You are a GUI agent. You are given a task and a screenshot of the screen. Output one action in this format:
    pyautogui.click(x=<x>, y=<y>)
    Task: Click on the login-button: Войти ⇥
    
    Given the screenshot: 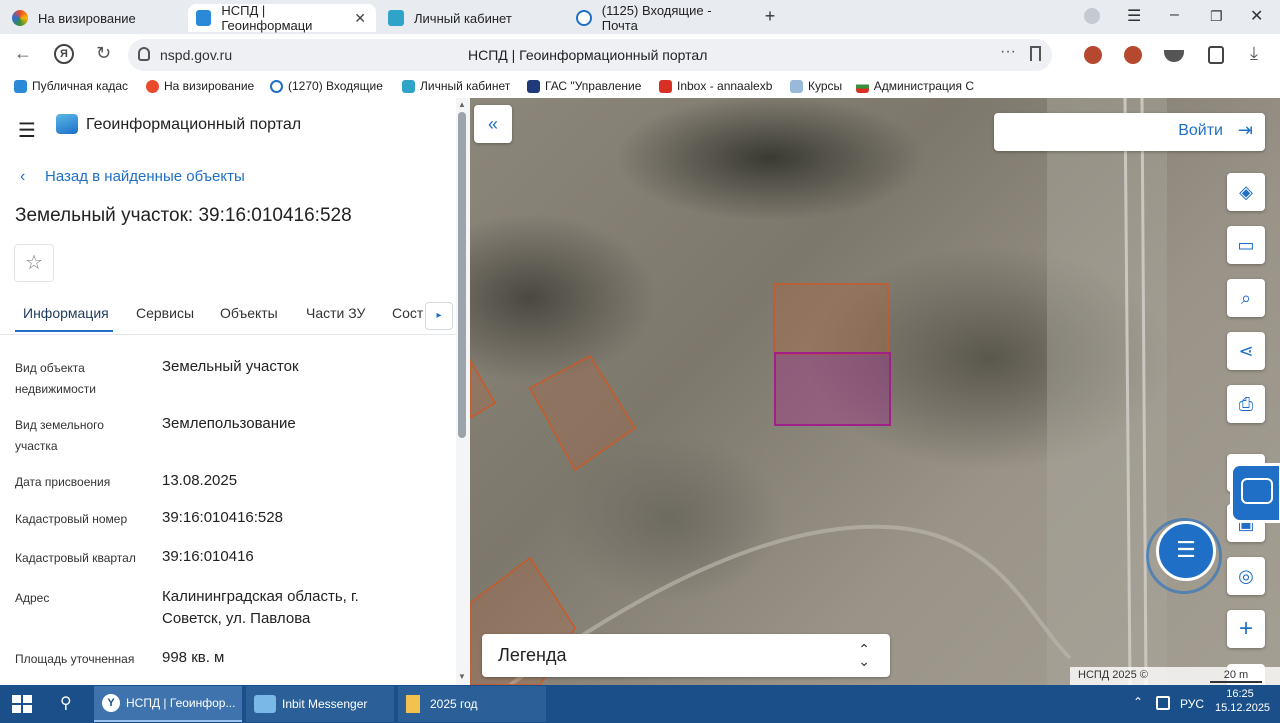 What is the action you would take?
    pyautogui.click(x=1129, y=132)
    